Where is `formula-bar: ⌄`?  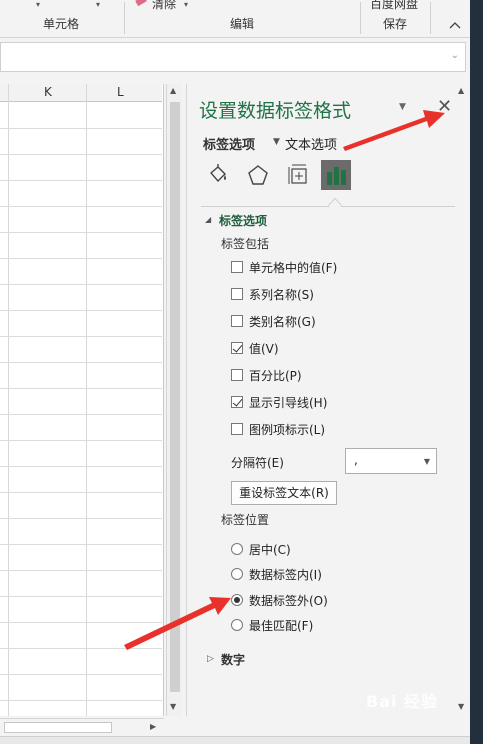 formula-bar: ⌄ is located at coordinates (233, 57).